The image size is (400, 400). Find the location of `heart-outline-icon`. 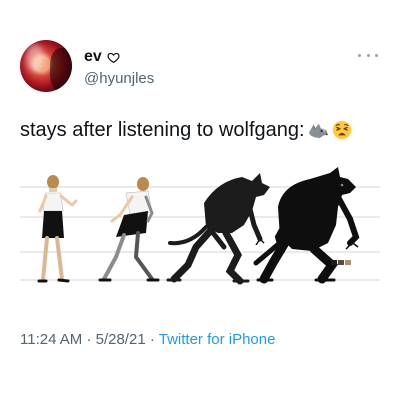

heart-outline-icon is located at coordinates (113, 57).